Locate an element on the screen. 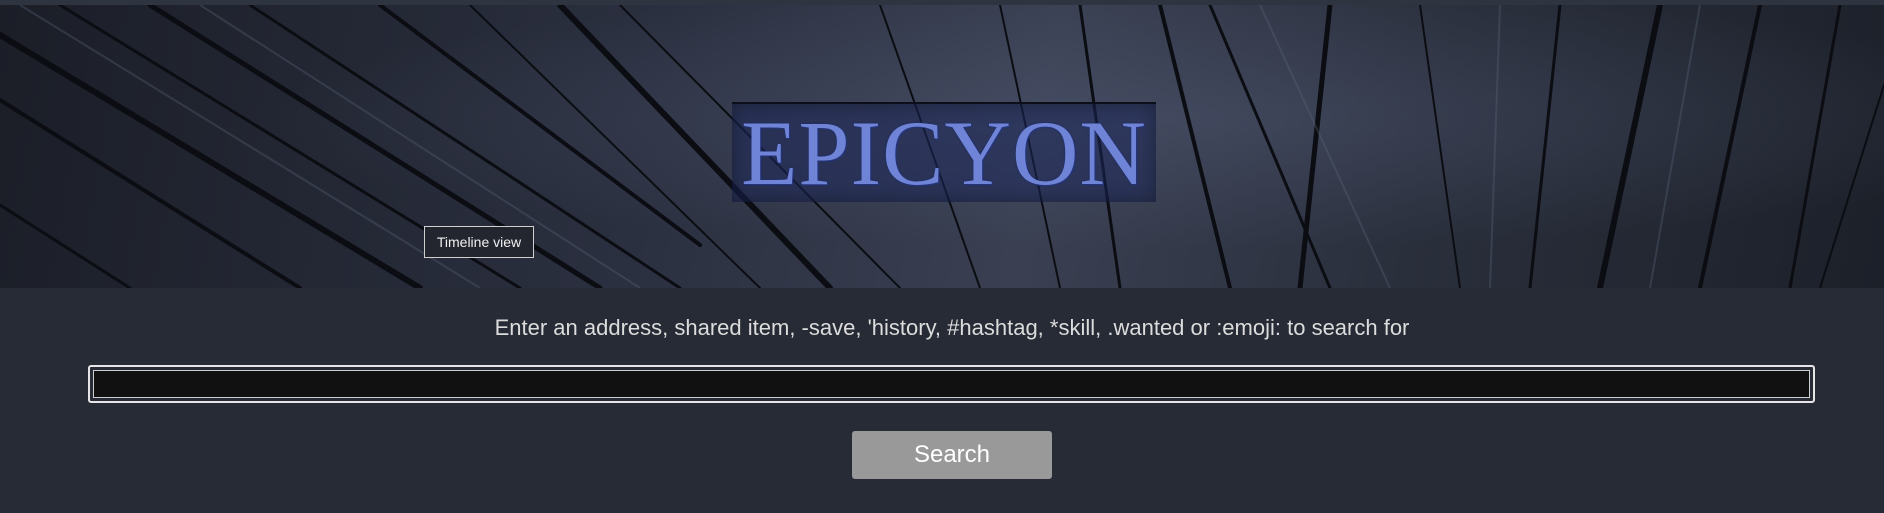  epicyon-logo: EPICYON is located at coordinates (944, 153).